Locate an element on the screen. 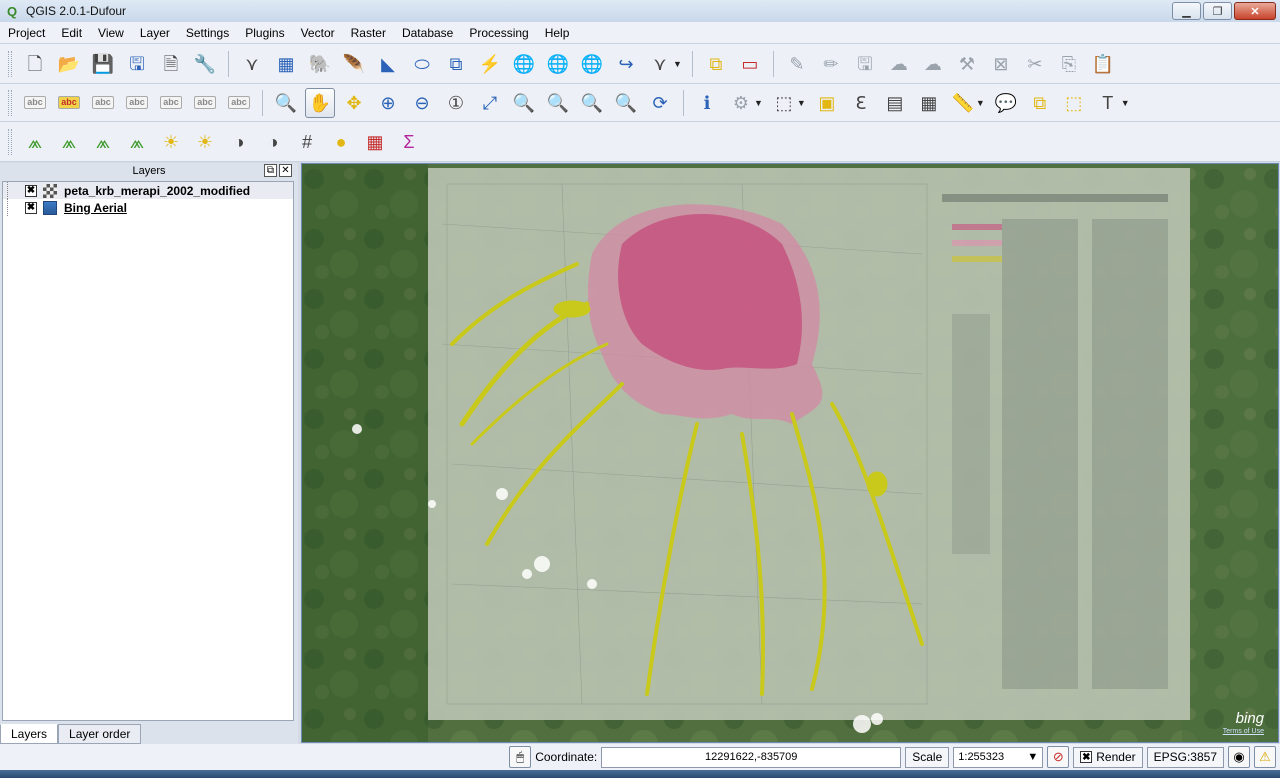 The width and height of the screenshot is (1280, 778). delete-selected-icon: ⊠ is located at coordinates (1001, 64).